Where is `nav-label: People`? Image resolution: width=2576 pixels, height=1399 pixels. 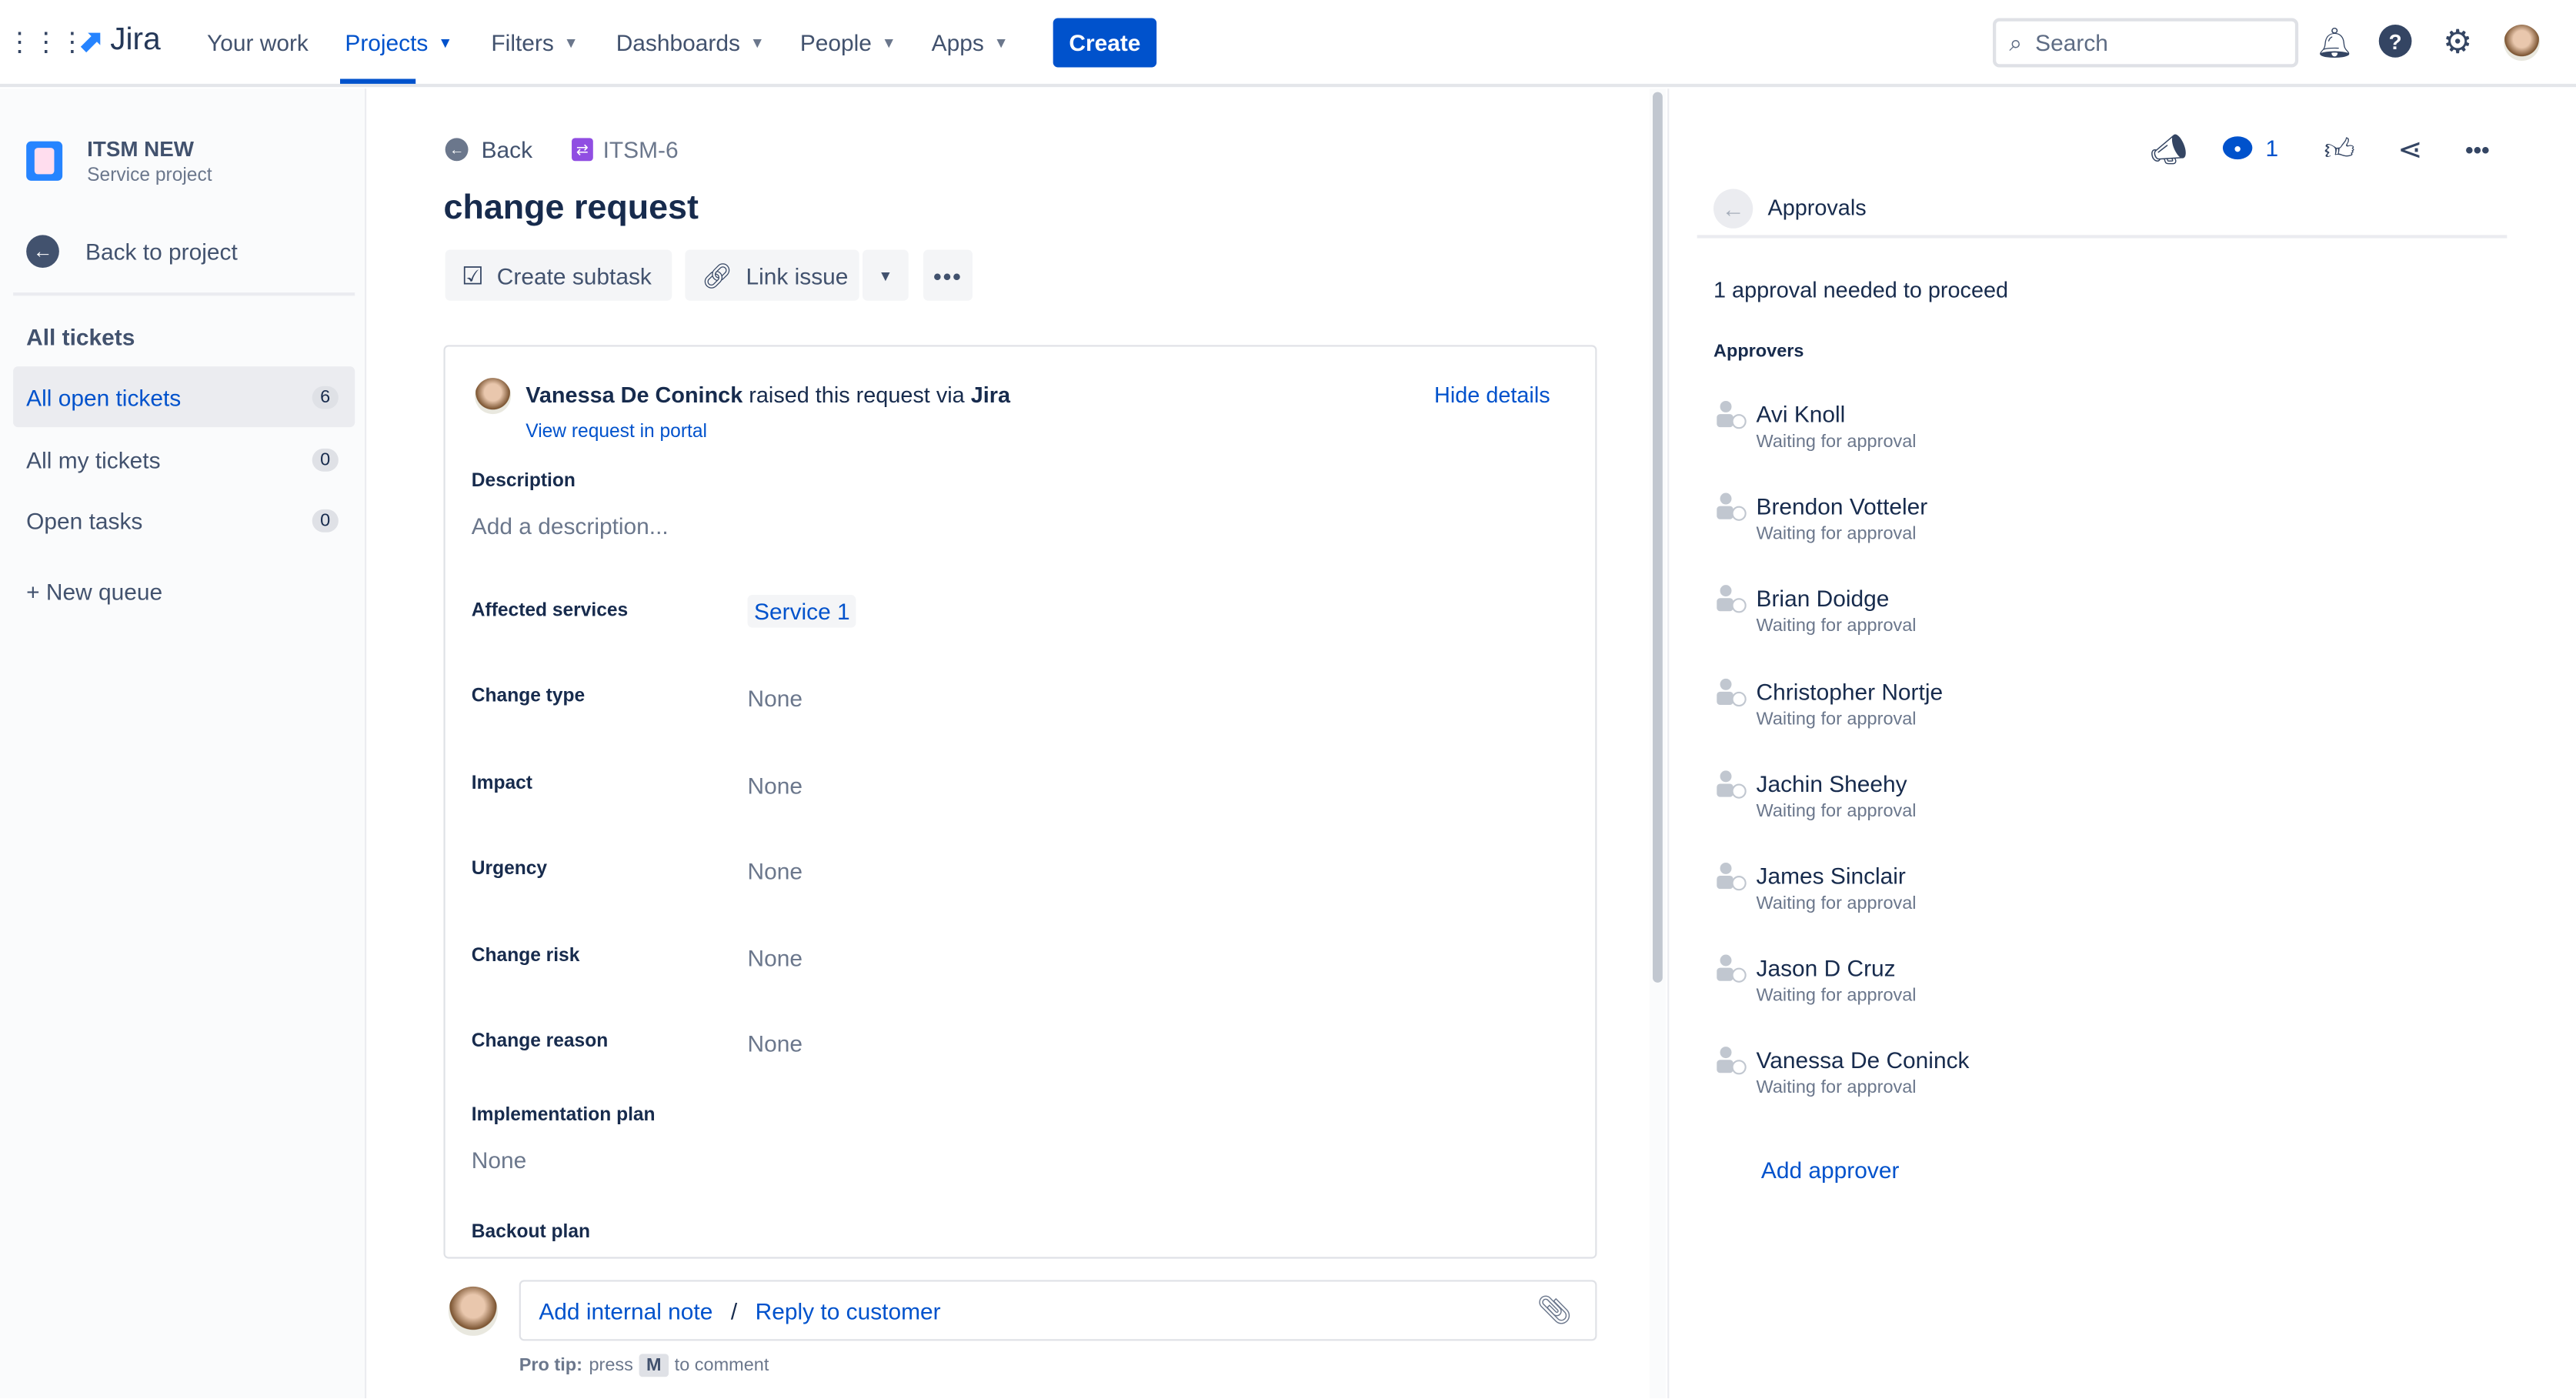 nav-label: People is located at coordinates (835, 42).